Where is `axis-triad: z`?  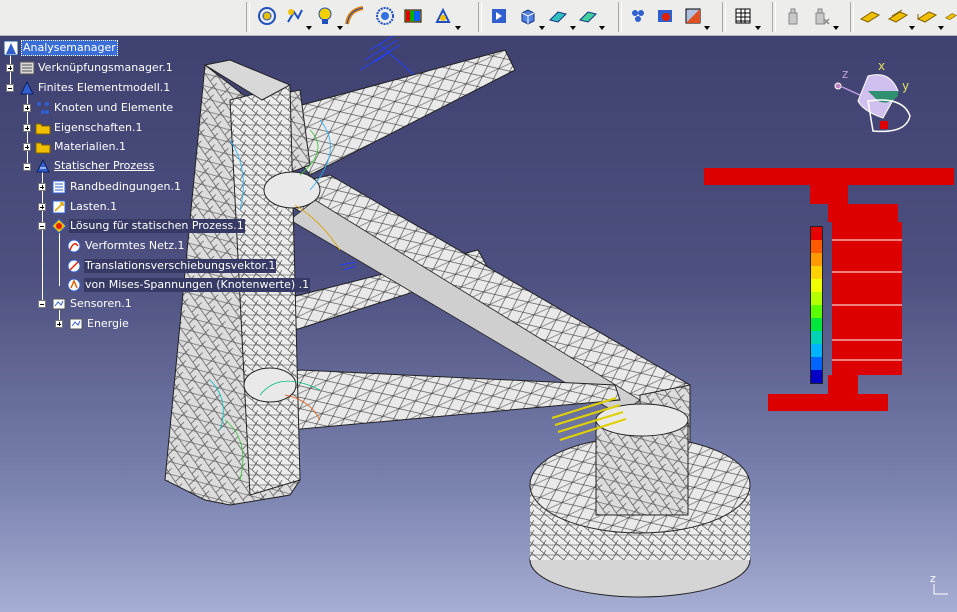 axis-triad: z is located at coordinates (939, 583).